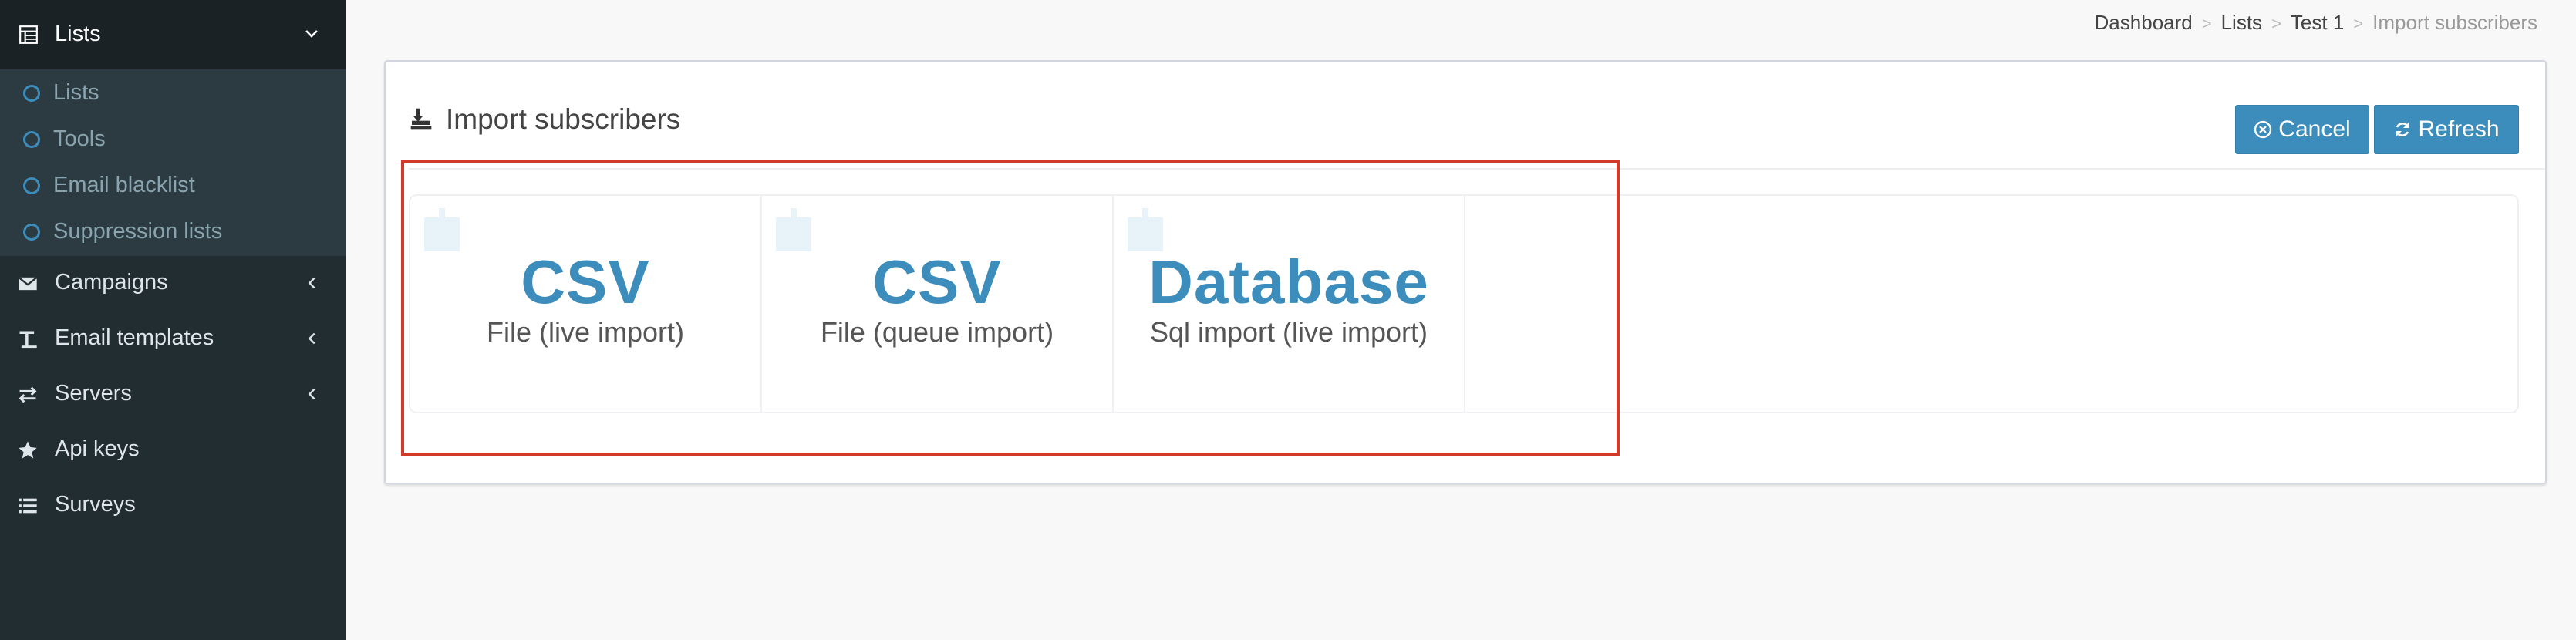 The image size is (2576, 640). Describe the element at coordinates (28, 34) in the screenshot. I see `table-icon` at that location.